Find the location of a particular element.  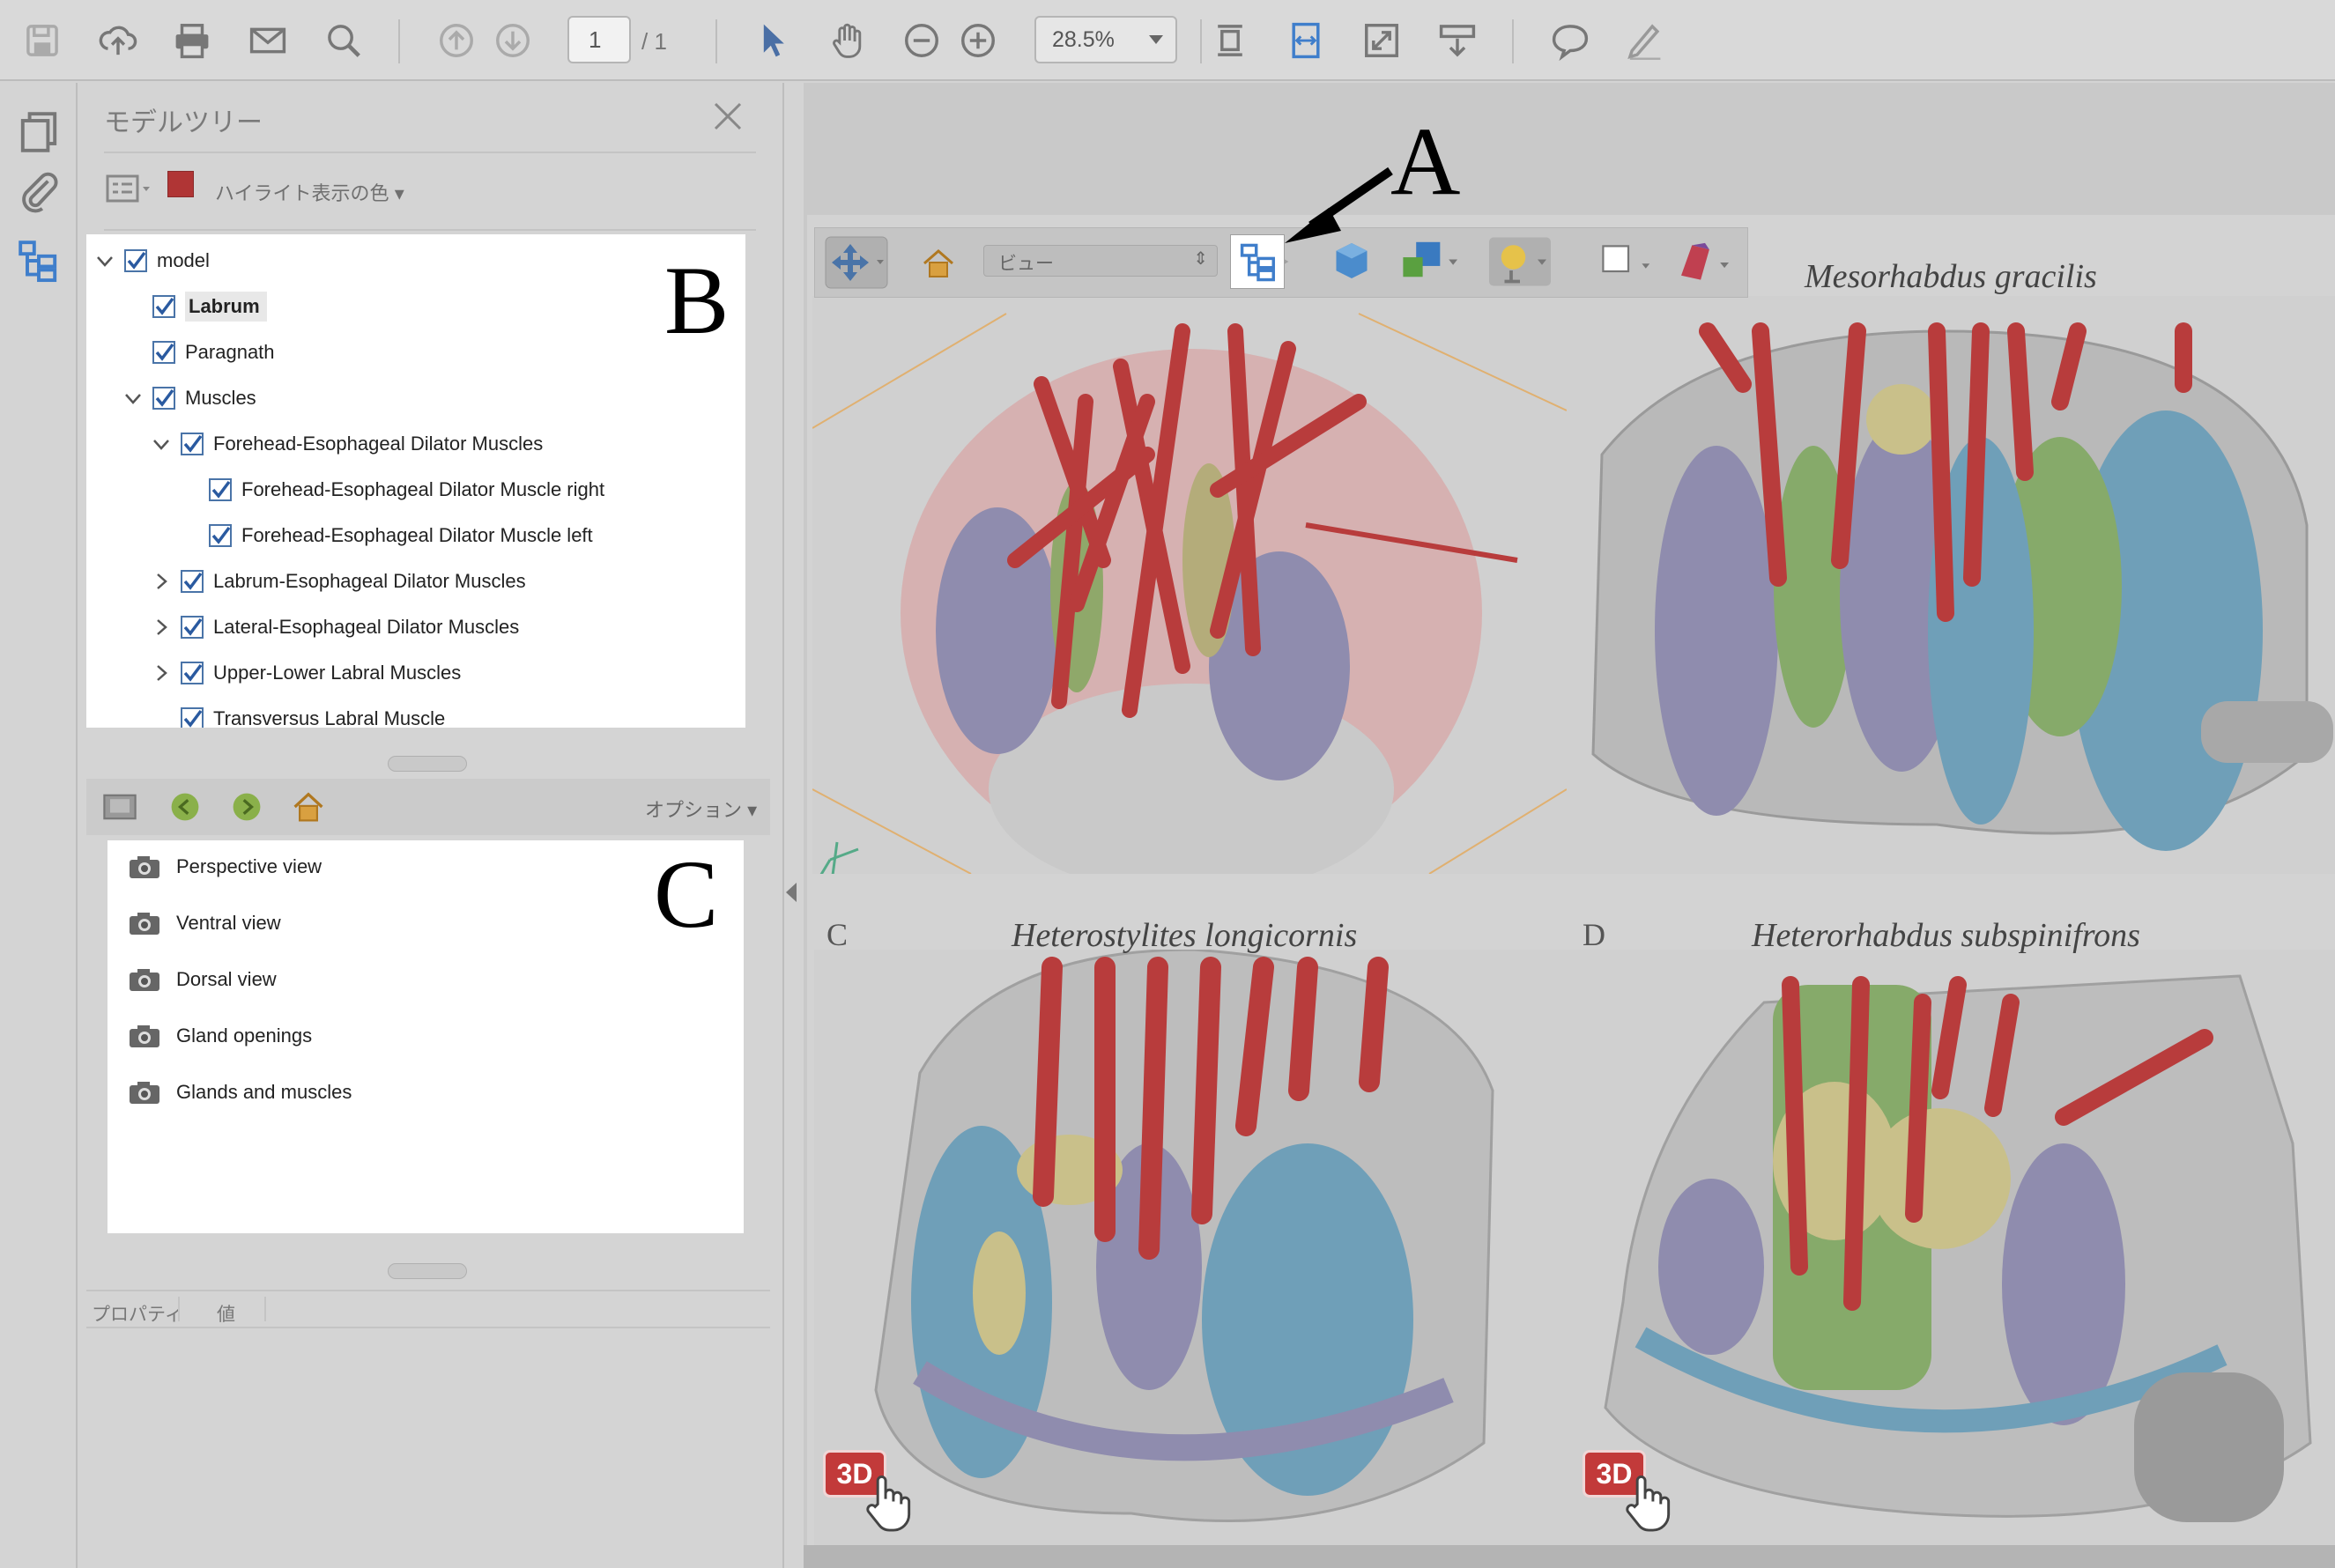

hand-pointer-icon is located at coordinates (1648, 1503).